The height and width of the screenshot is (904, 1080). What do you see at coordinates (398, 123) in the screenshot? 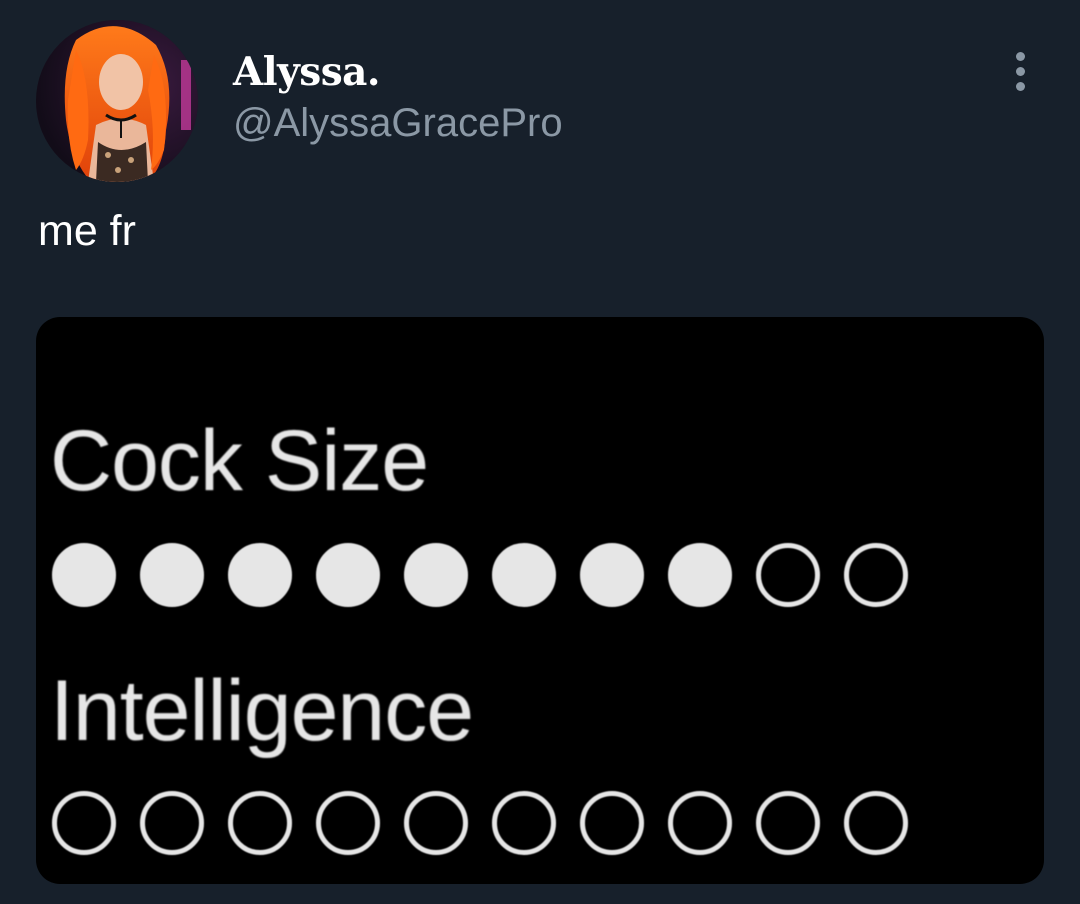
I see `author-handle: @AlyssaGracePro` at bounding box center [398, 123].